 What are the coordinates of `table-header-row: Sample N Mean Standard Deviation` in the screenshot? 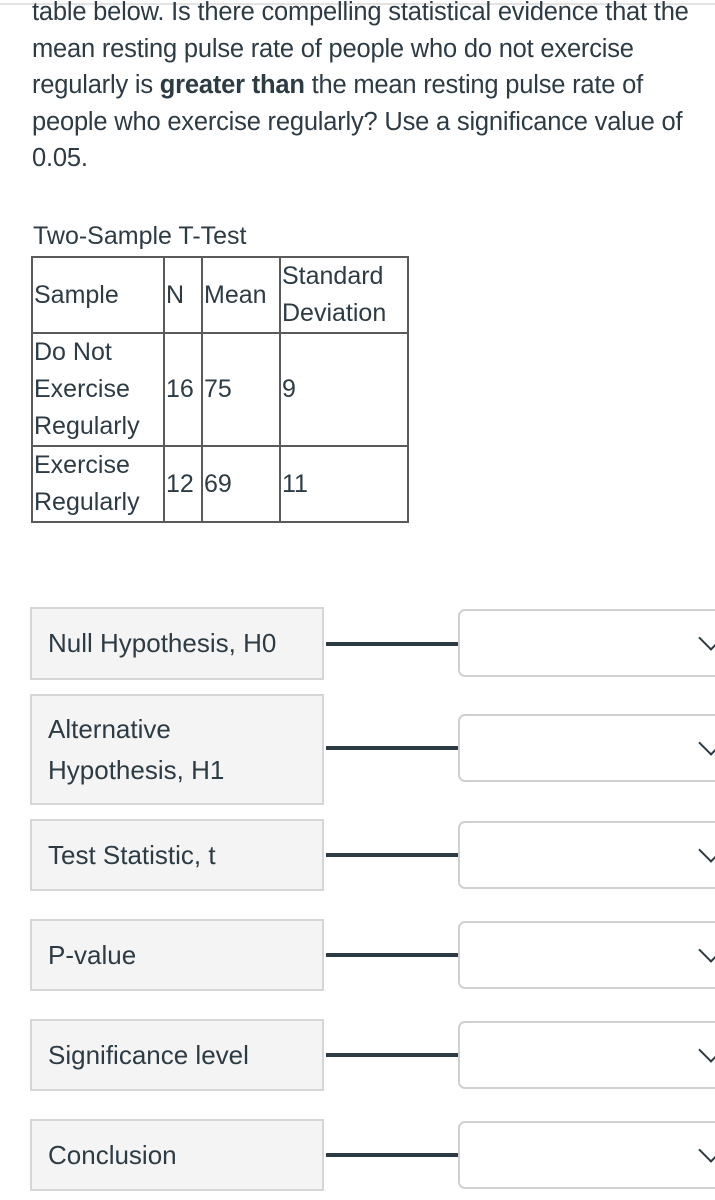 It's located at (220, 295).